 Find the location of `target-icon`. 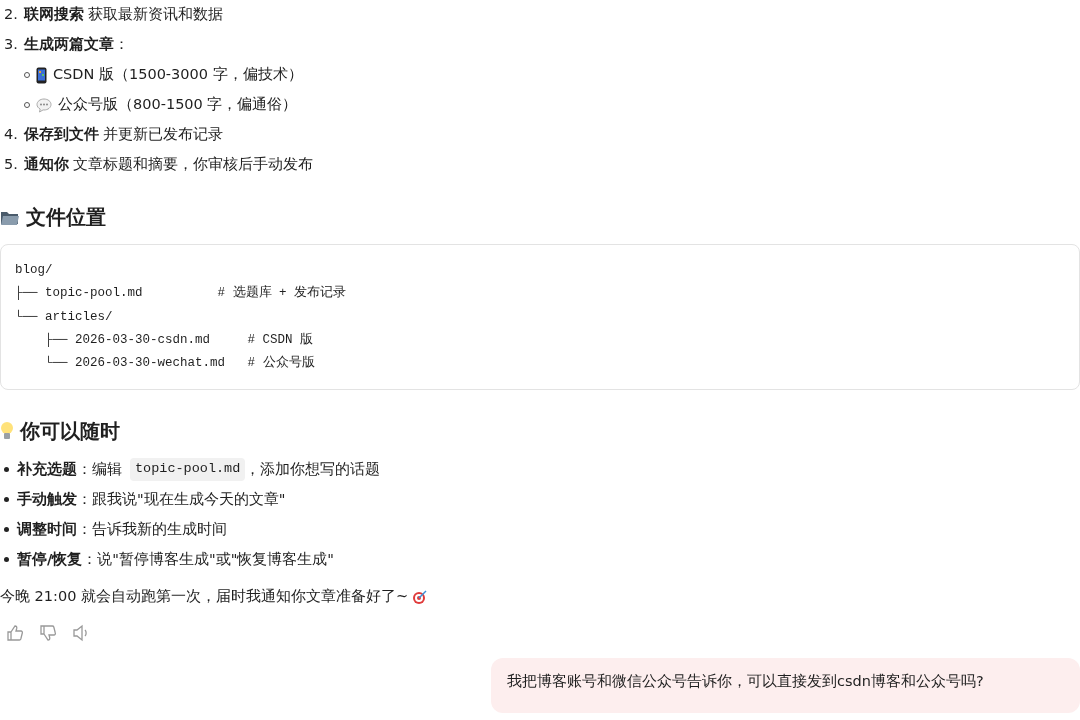

target-icon is located at coordinates (420, 597).